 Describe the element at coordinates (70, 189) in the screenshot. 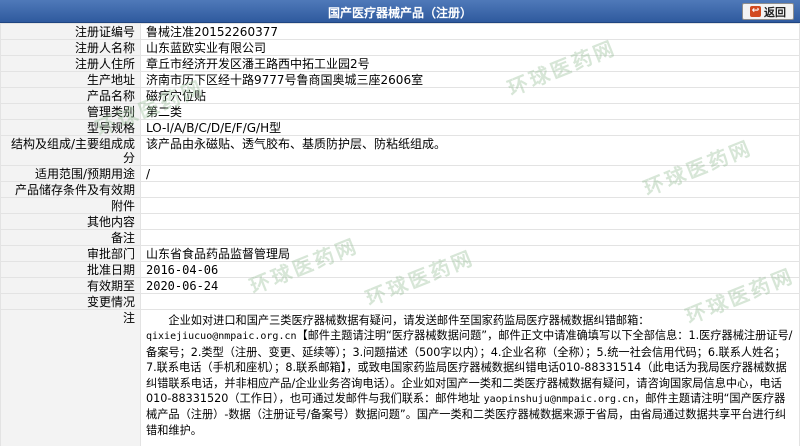

I see `field-label: 产品储存条件及有效期` at that location.